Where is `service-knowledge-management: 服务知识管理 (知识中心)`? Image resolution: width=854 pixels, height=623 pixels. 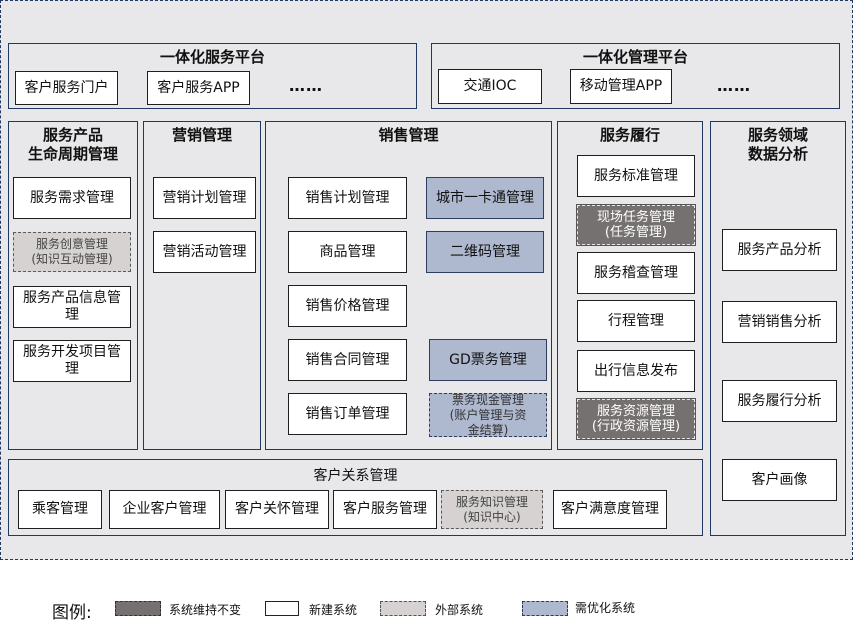
service-knowledge-management: 服务知识管理 (知识中心) is located at coordinates (492, 509).